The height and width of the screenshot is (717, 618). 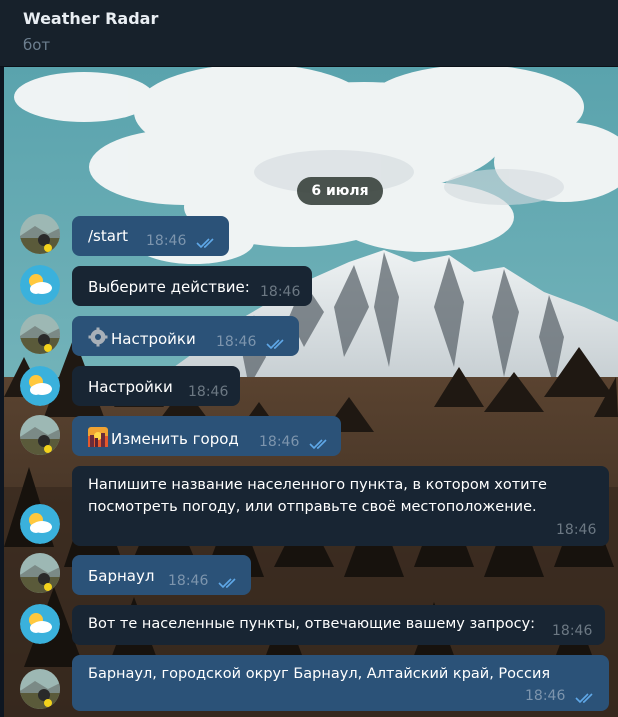 I want to click on chat-title: Weather Radar, so click(x=91, y=18).